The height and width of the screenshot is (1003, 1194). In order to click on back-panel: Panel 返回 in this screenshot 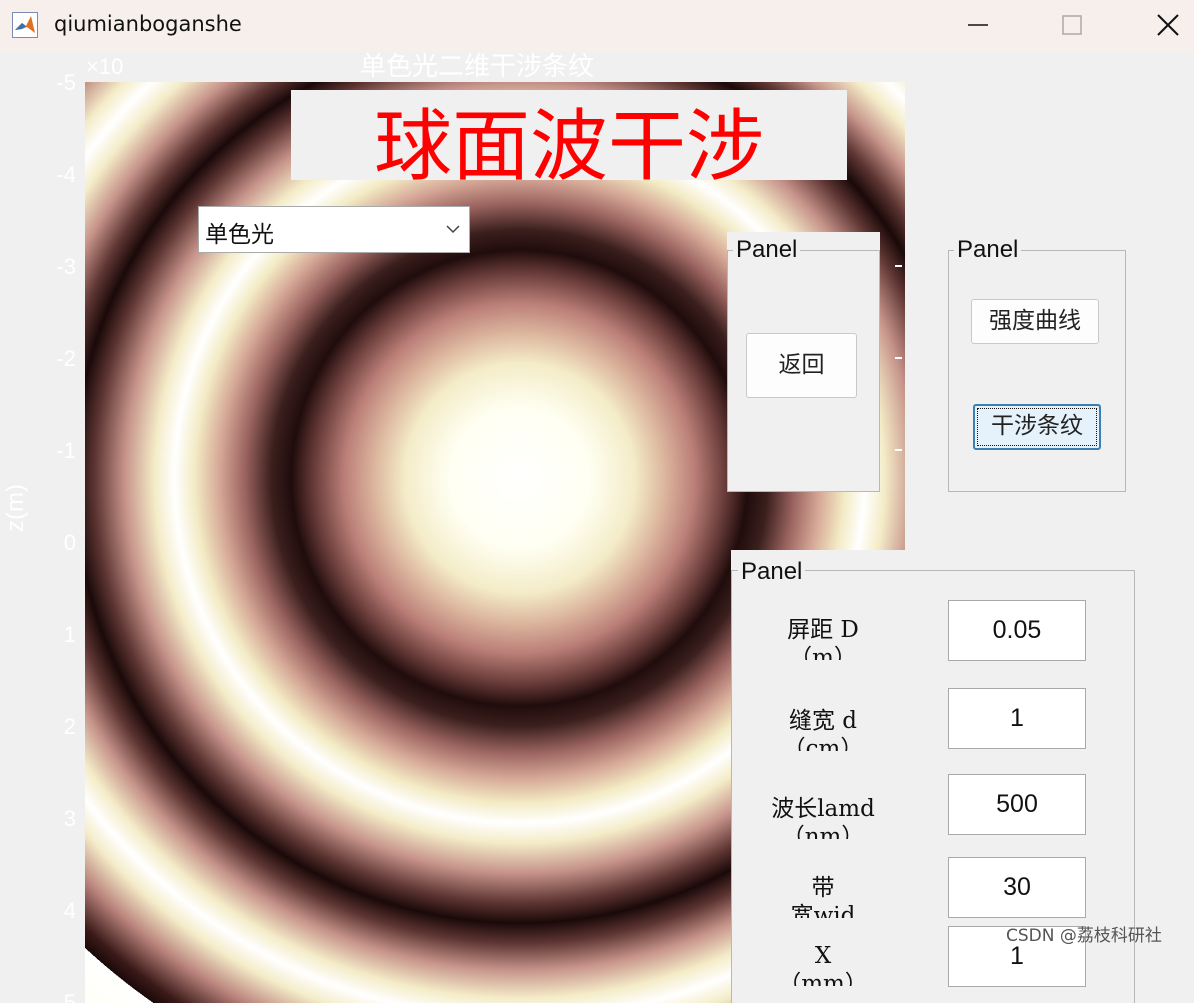, I will do `click(803, 362)`.